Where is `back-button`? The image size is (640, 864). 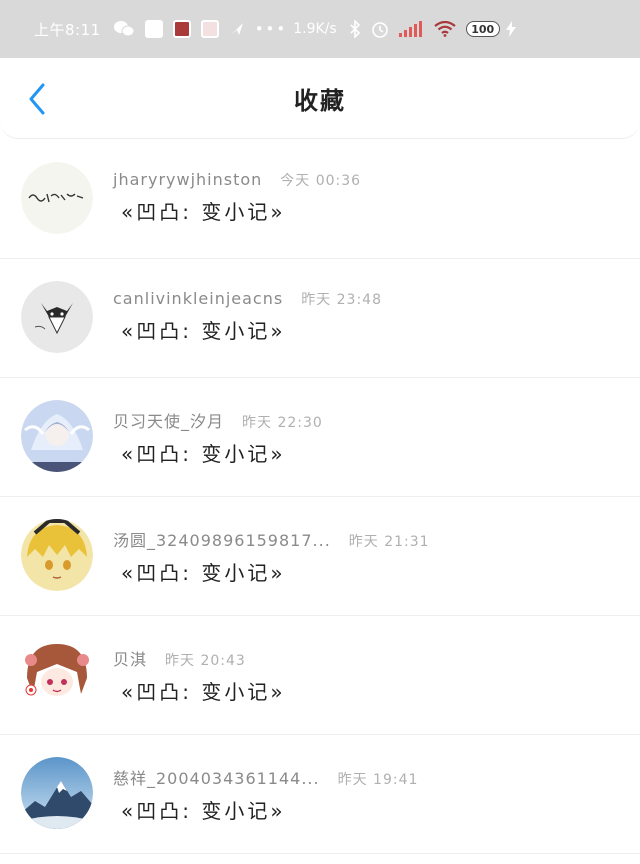 back-button is located at coordinates (37, 99).